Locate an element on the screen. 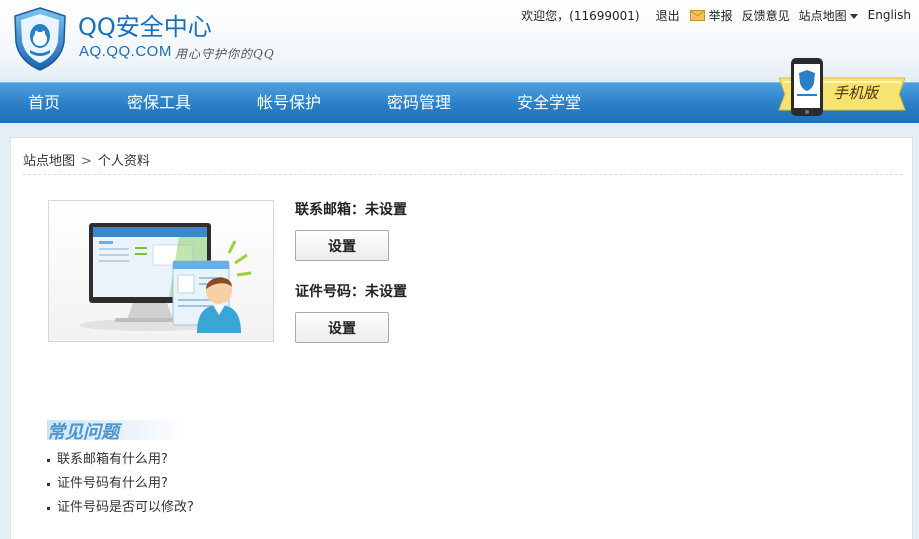 The image size is (919, 539). set-id-button: 设置 is located at coordinates (342, 327).